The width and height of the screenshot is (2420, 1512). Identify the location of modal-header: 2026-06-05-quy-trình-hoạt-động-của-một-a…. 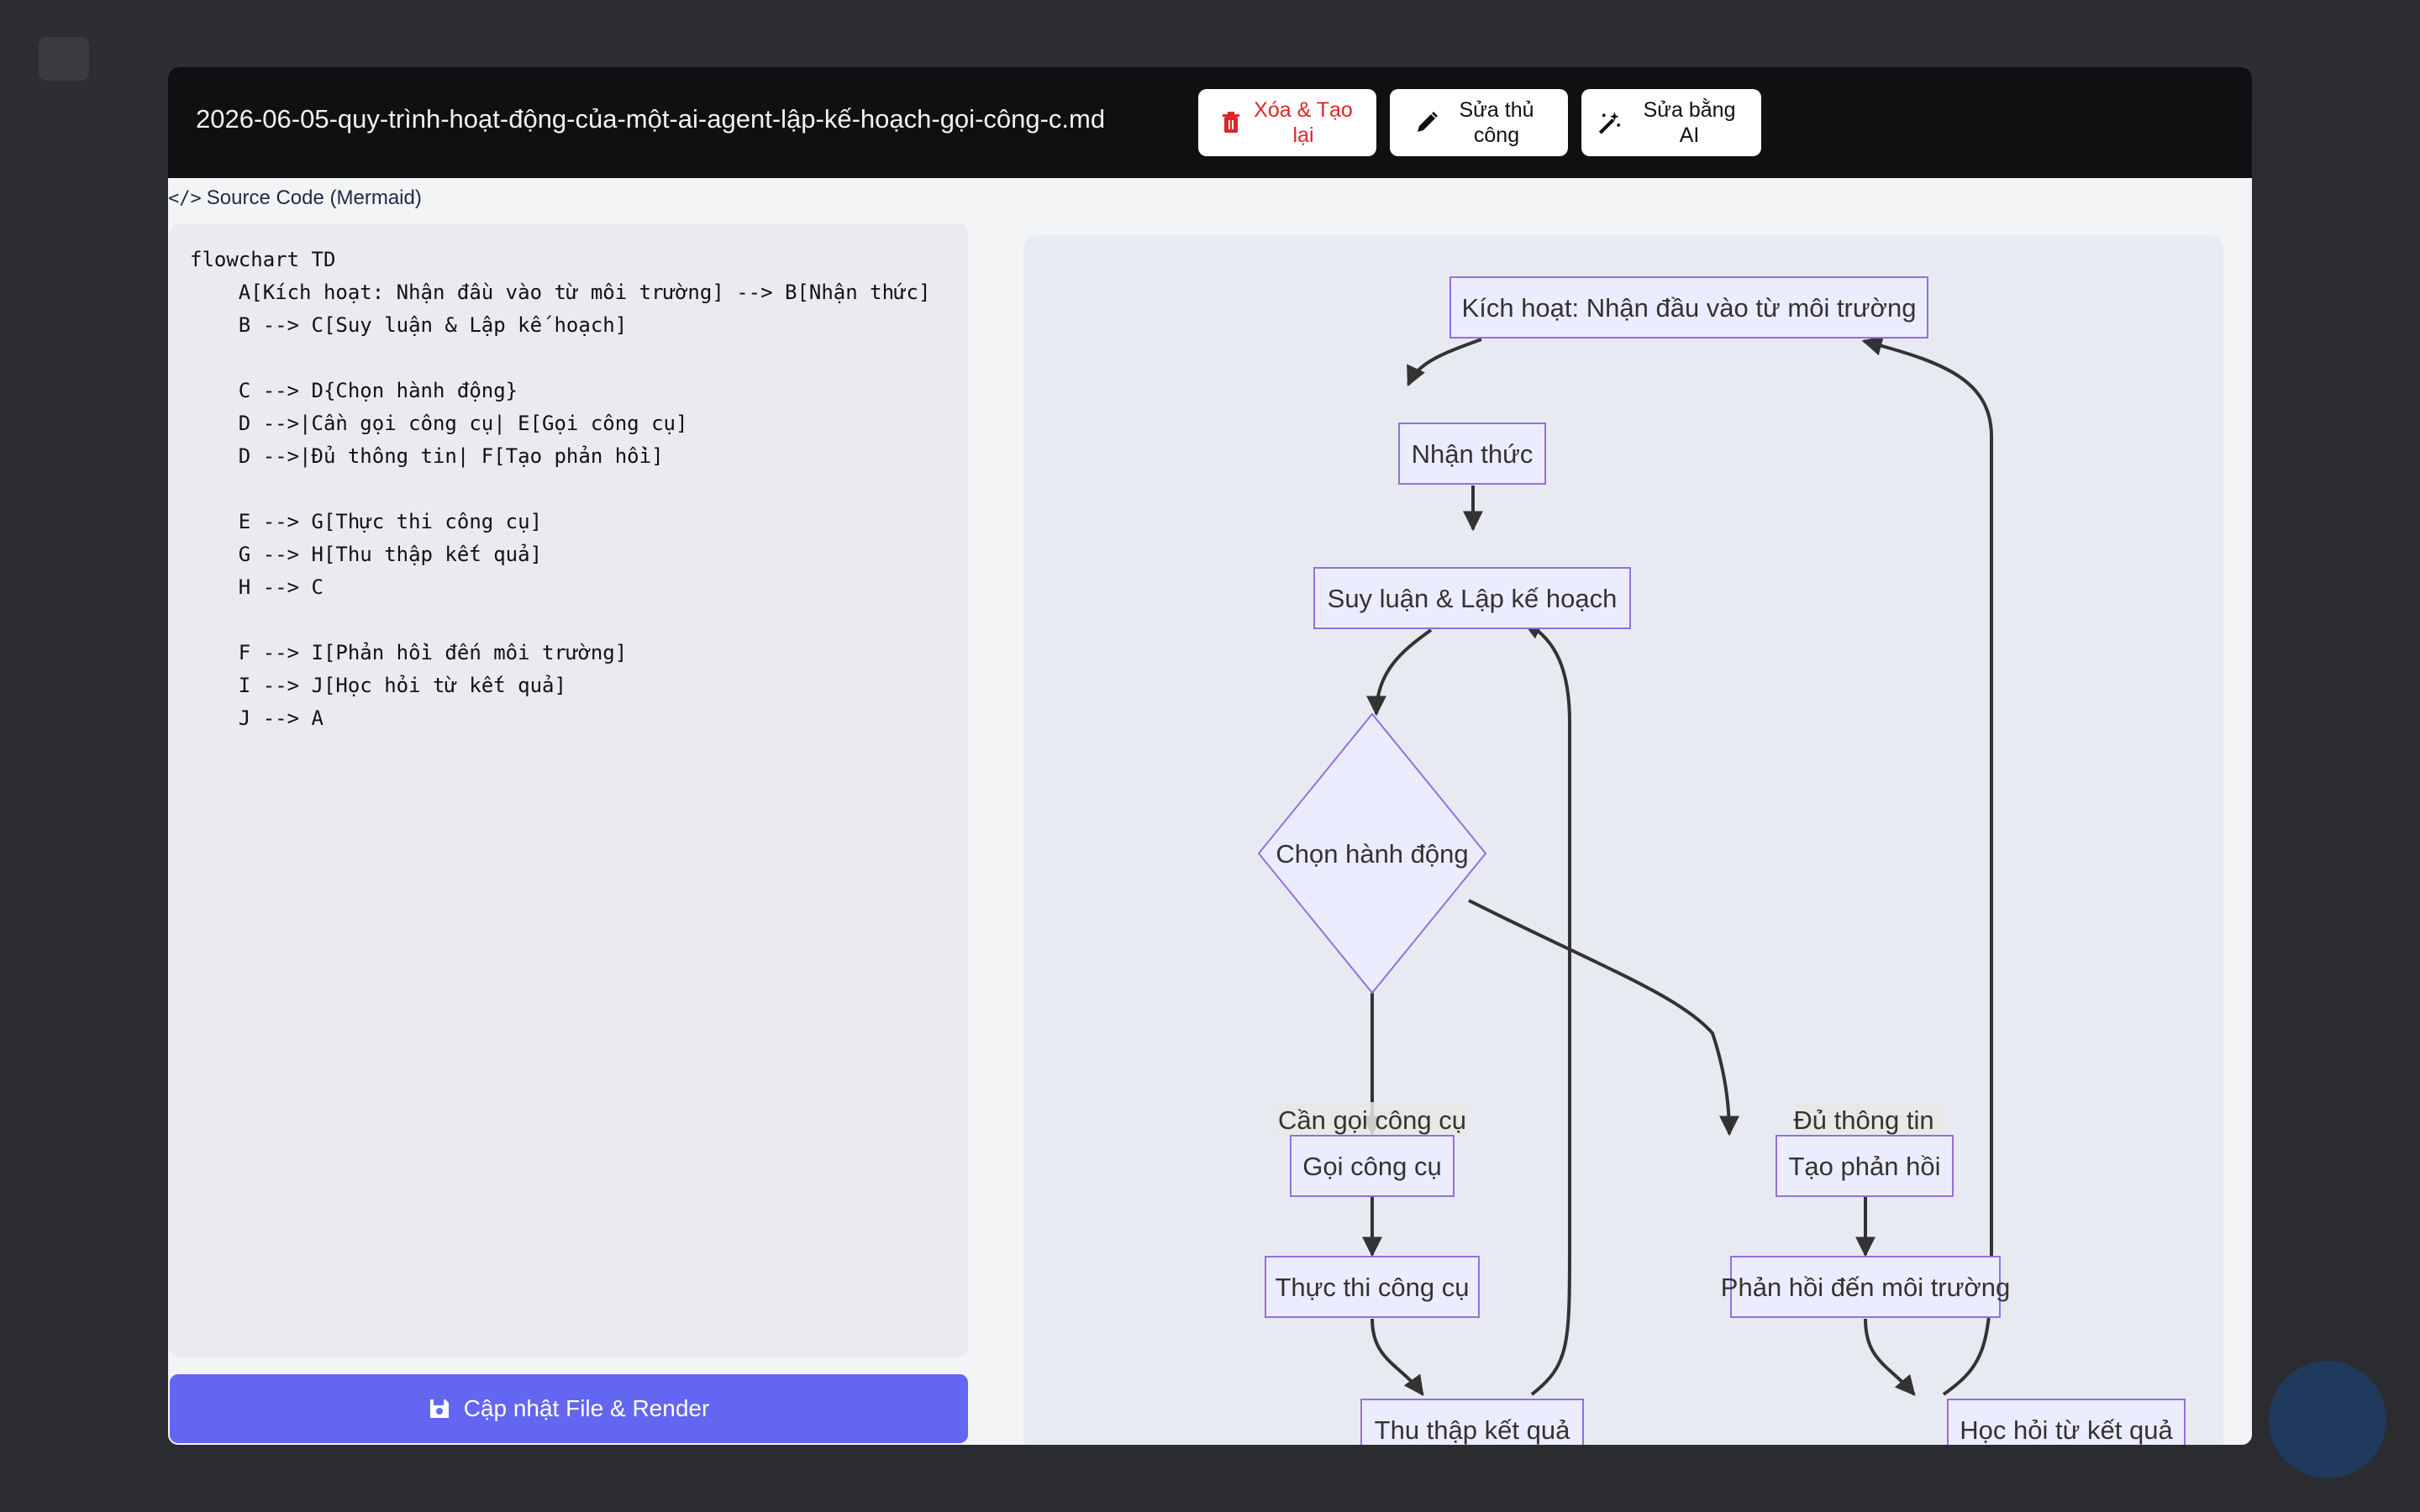
(1210, 122).